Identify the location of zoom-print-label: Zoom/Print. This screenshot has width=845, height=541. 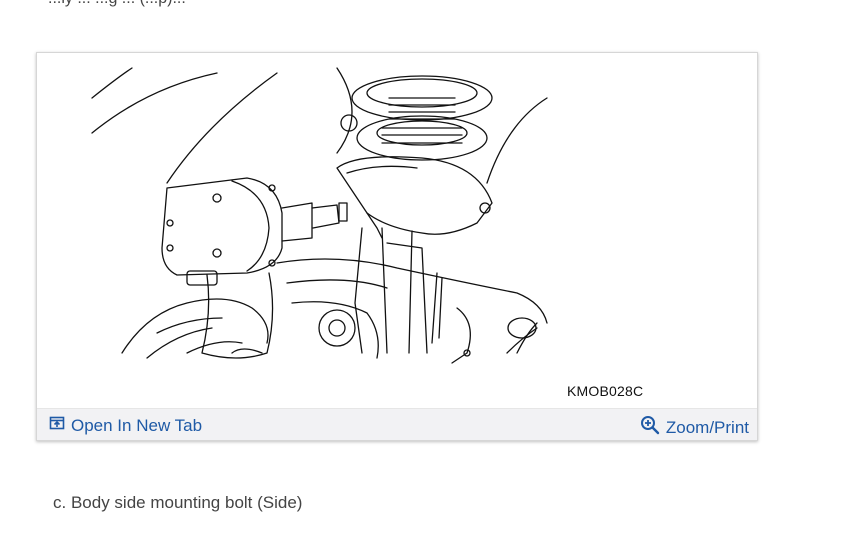
(707, 427).